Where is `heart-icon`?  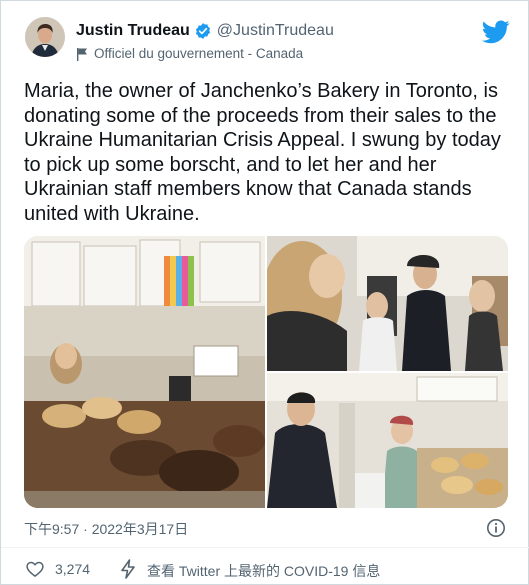 heart-icon is located at coordinates (35, 569).